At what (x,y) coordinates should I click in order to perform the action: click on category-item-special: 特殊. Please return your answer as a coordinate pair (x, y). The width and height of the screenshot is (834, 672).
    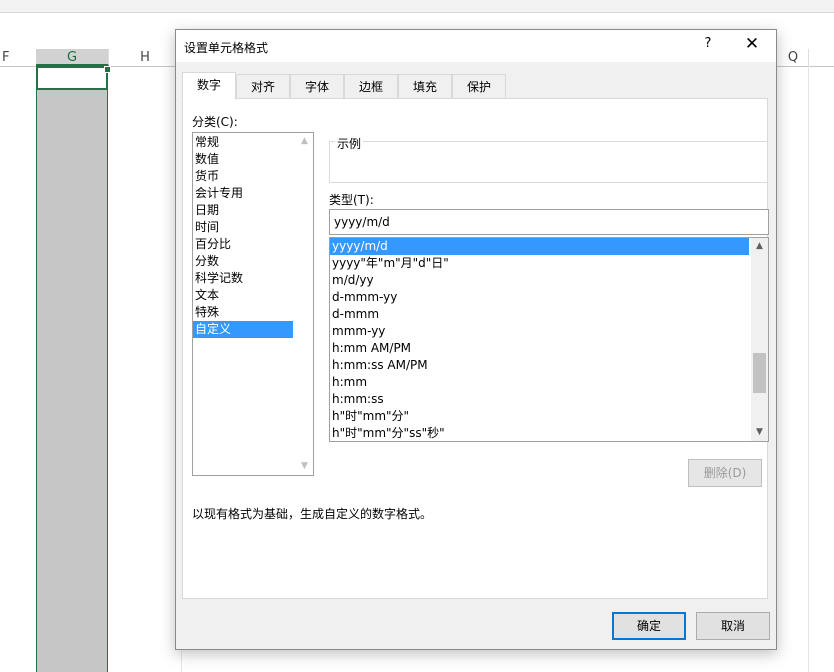
    Looking at the image, I should click on (253, 312).